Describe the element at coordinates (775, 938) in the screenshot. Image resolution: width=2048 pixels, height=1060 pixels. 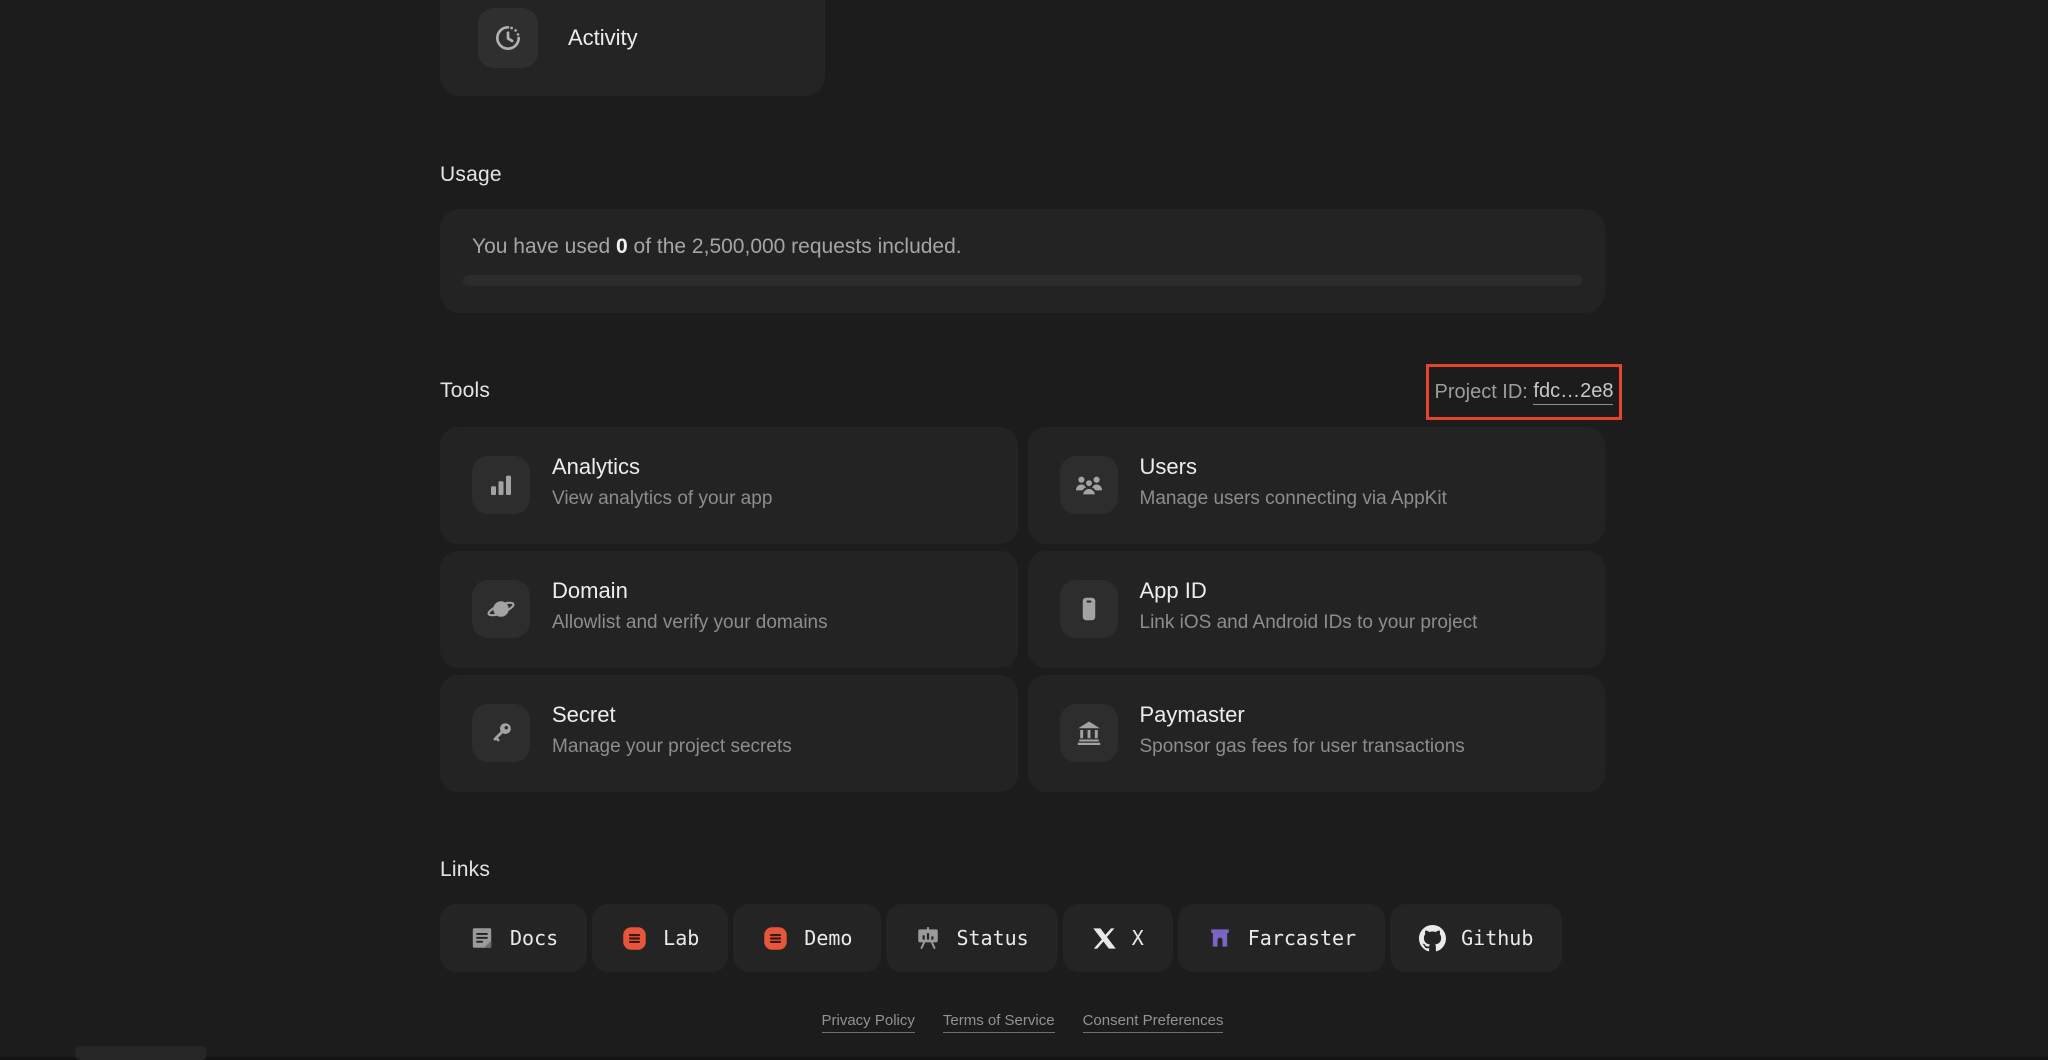
I see `reown-demo-icon` at that location.